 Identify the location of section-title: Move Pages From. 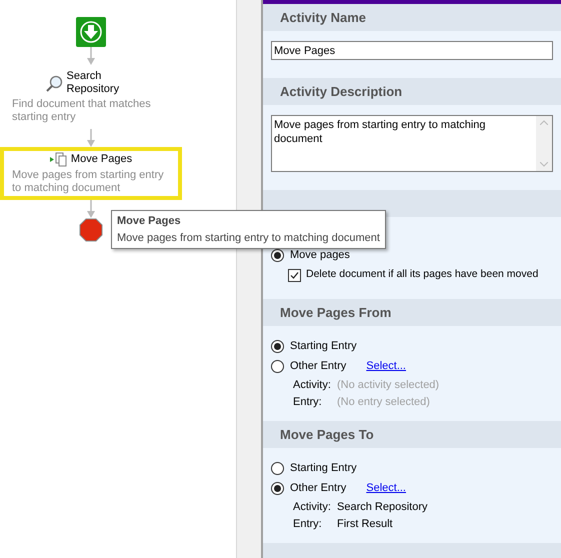
(336, 313).